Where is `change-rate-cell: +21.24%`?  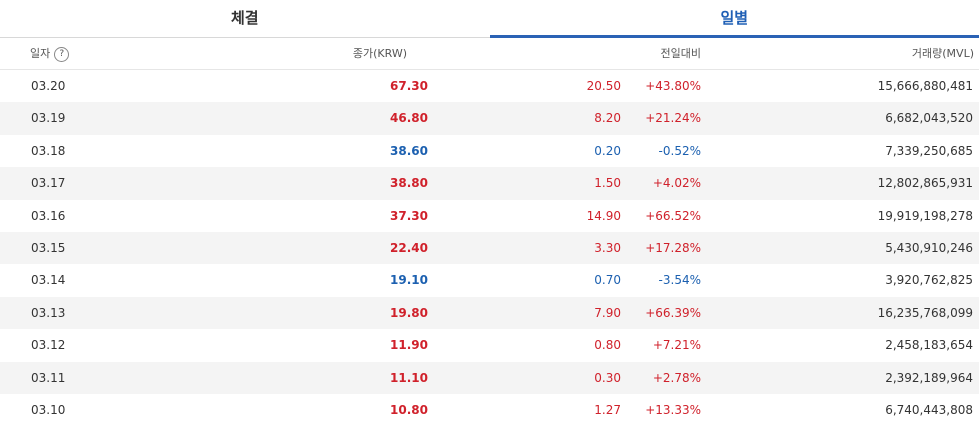
change-rate-cell: +21.24% is located at coordinates (673, 118).